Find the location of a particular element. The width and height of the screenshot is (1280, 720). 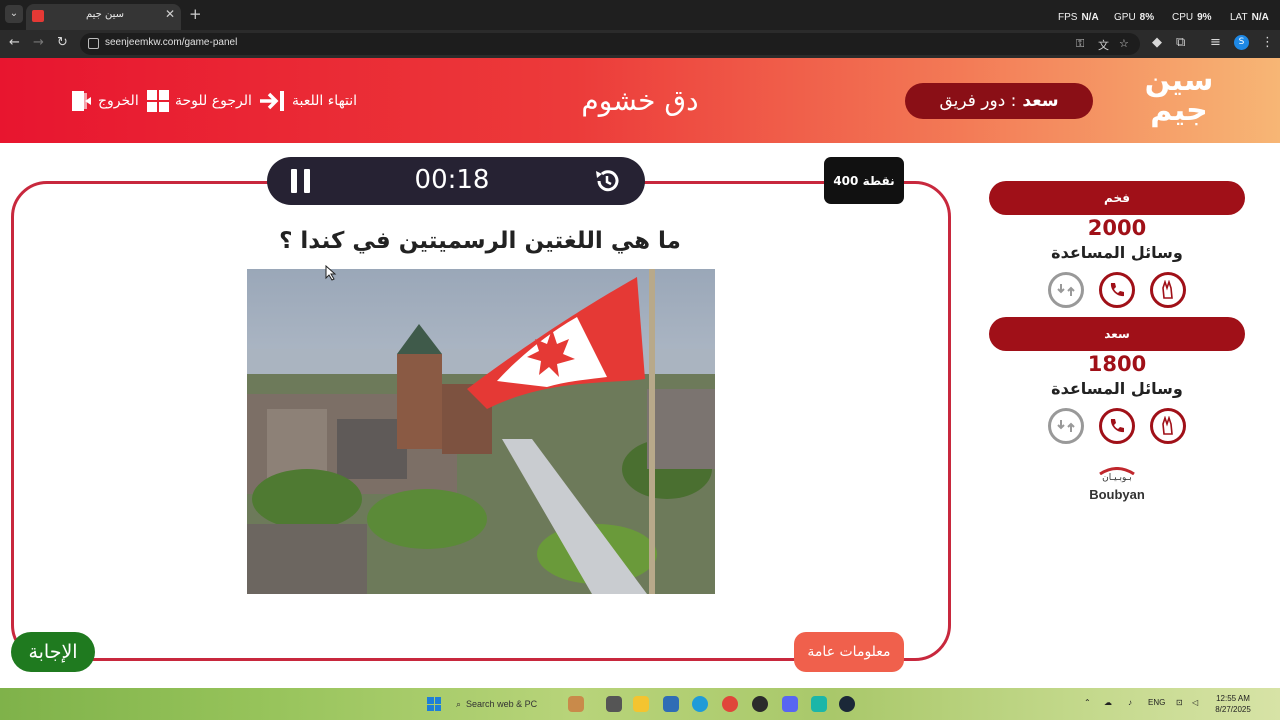

language-indicator: ENG is located at coordinates (1156, 702).